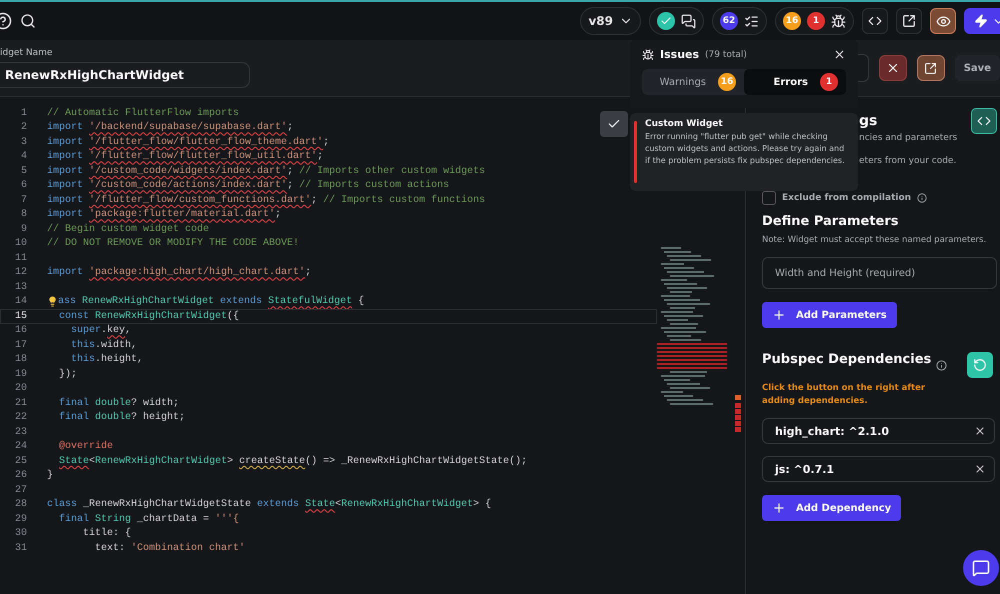 The image size is (1000, 594). What do you see at coordinates (164, 214) in the screenshot?
I see `code-line: import 'package:flutter/material.dart';` at bounding box center [164, 214].